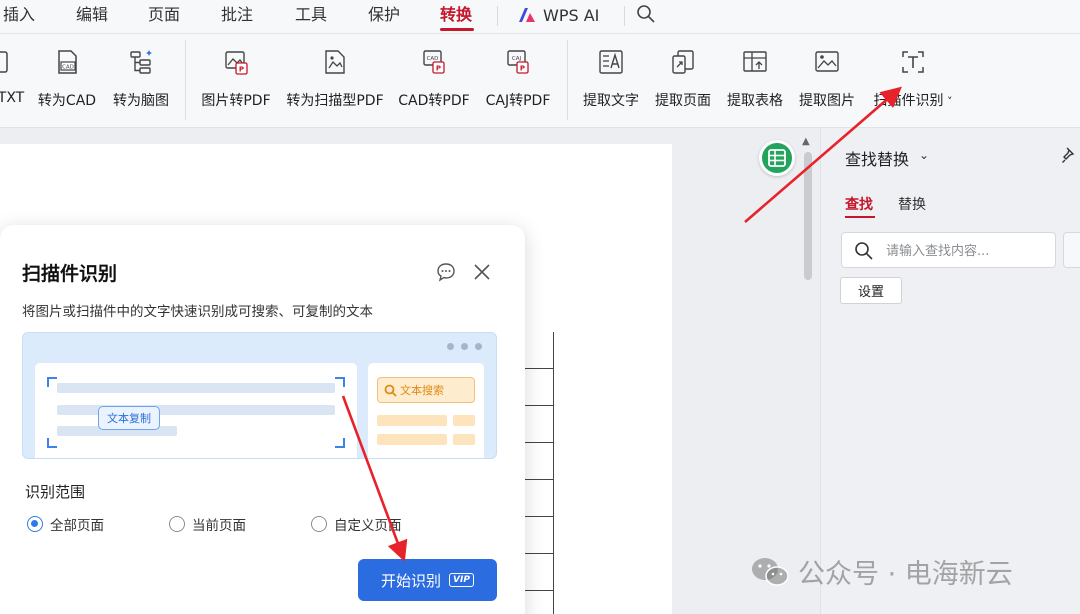  What do you see at coordinates (384, 15) in the screenshot?
I see `menu-protect: 保护` at bounding box center [384, 15].